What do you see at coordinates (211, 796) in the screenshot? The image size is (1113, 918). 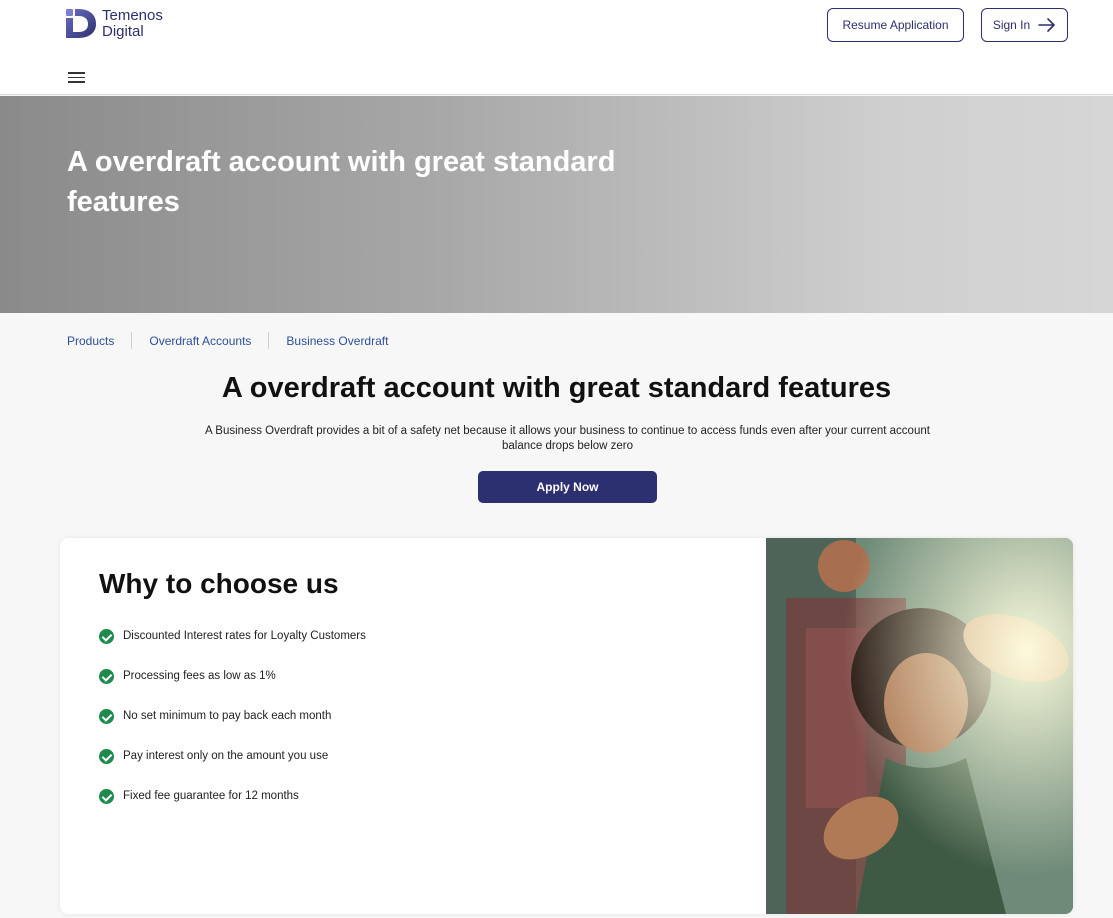 I see `feature-text: Fixed fee guarantee for 12 months` at bounding box center [211, 796].